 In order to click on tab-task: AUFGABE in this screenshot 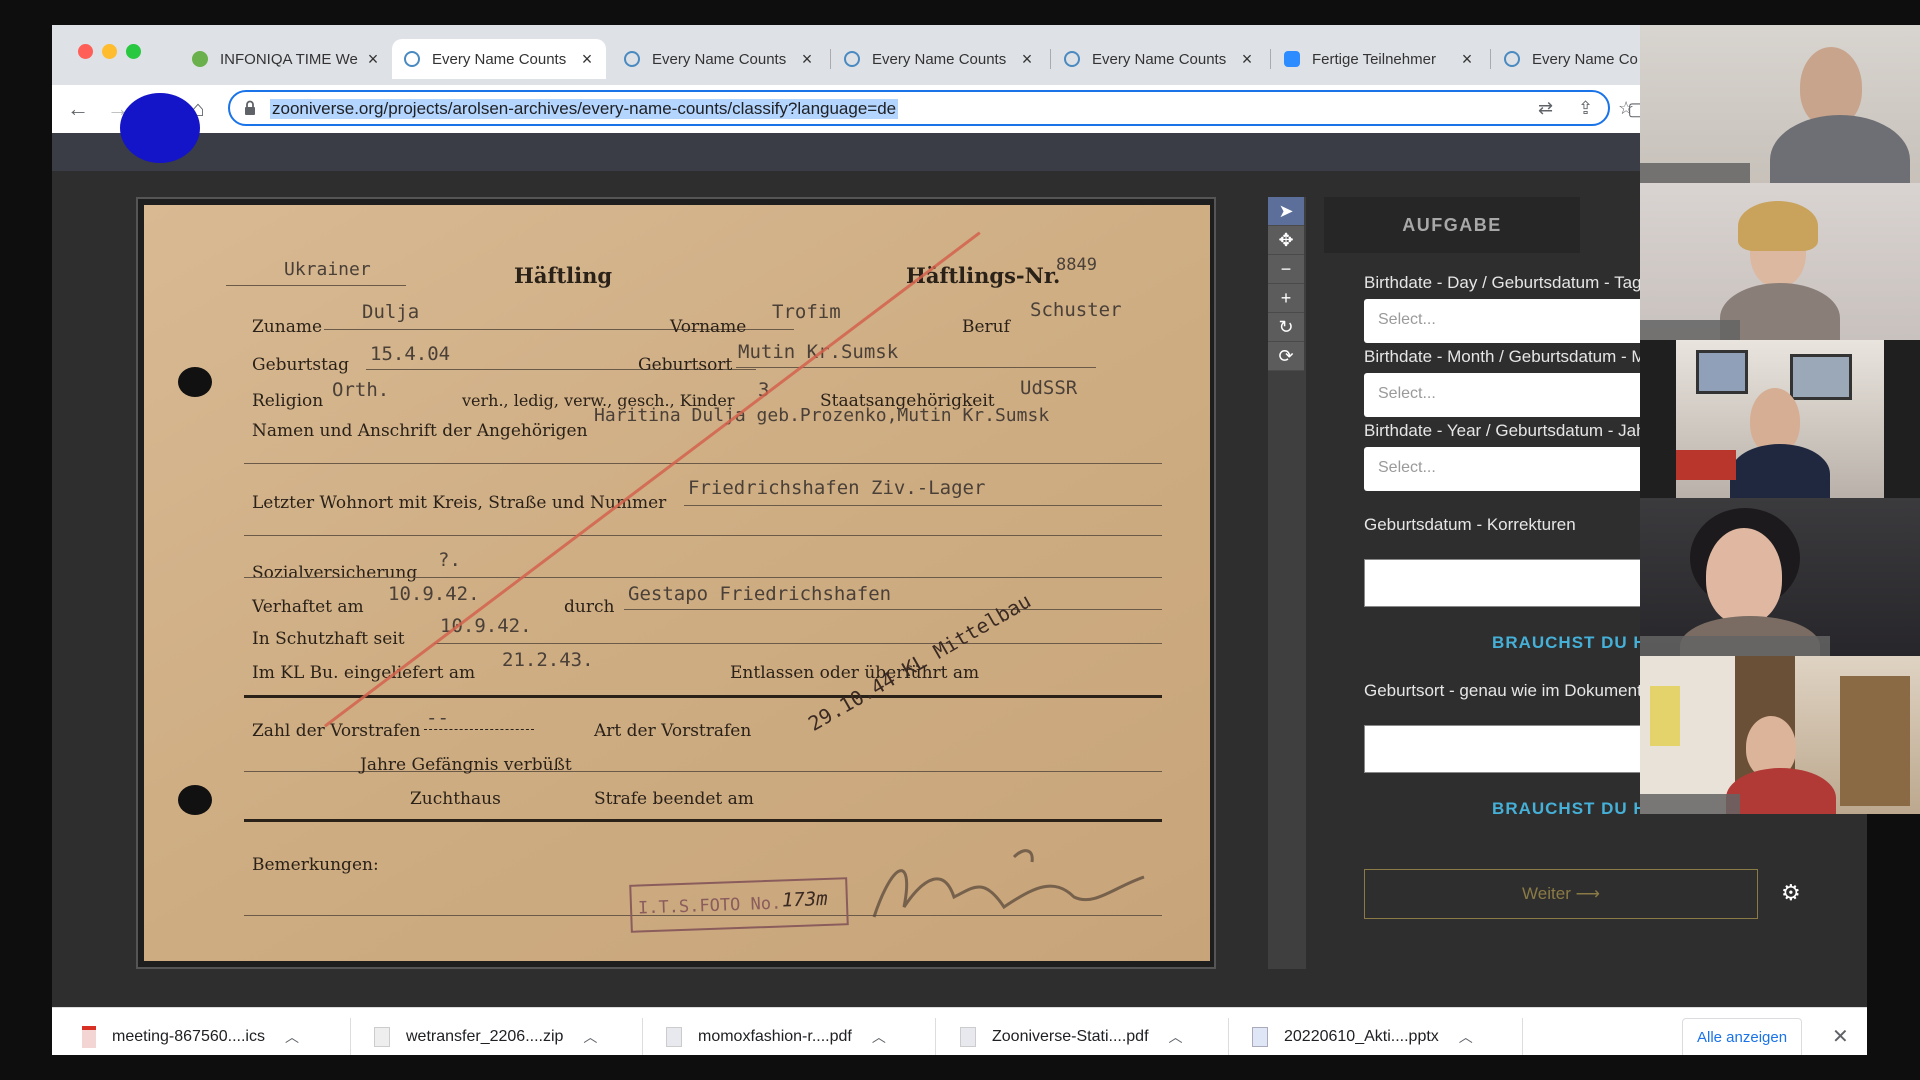, I will do `click(1452, 225)`.